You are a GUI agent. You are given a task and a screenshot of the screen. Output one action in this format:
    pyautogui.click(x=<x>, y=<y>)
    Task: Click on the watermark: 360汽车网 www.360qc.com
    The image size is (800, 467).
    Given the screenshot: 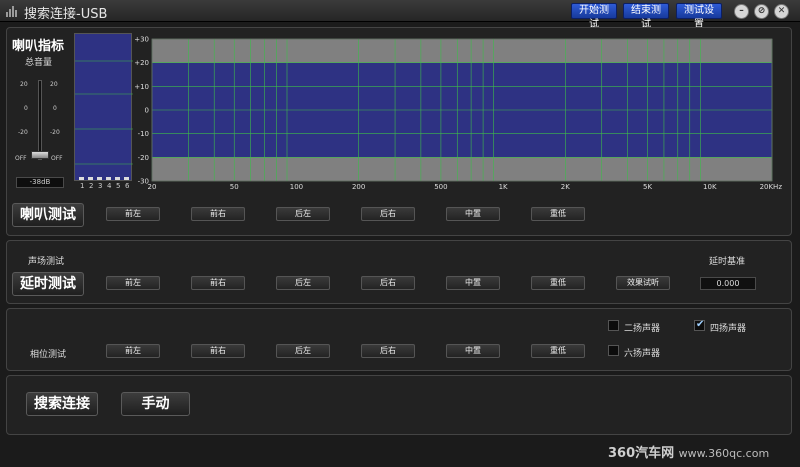 What is the action you would take?
    pyautogui.click(x=688, y=451)
    